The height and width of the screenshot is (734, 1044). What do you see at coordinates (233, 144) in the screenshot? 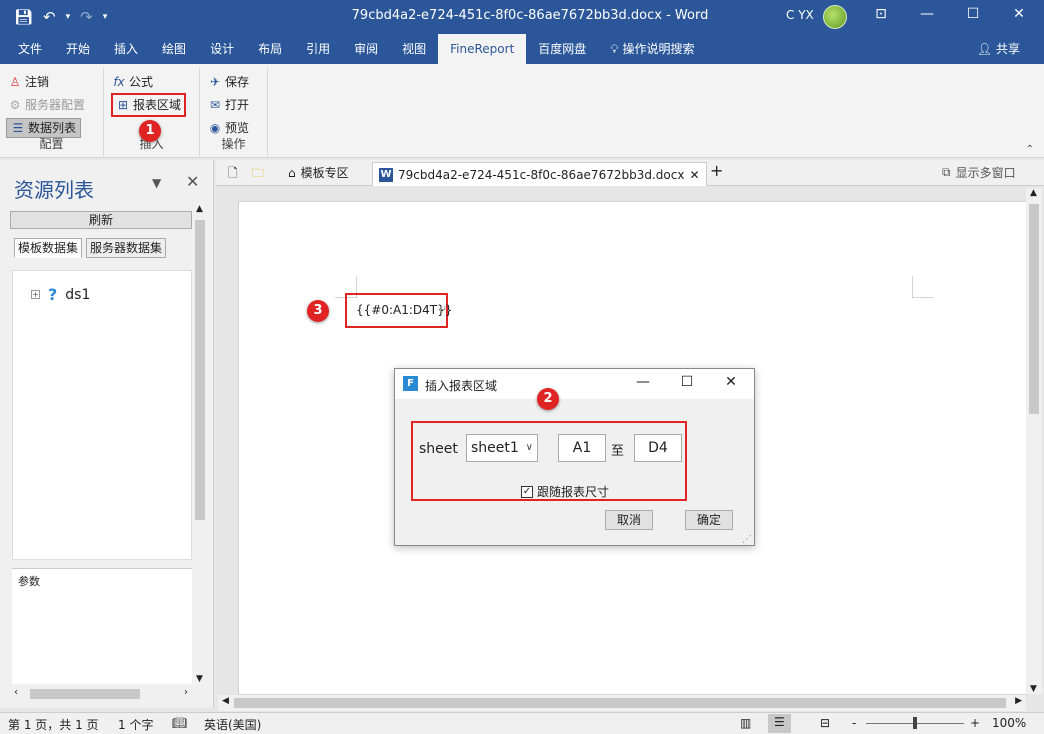
I see `group-name-operation: 操作` at bounding box center [233, 144].